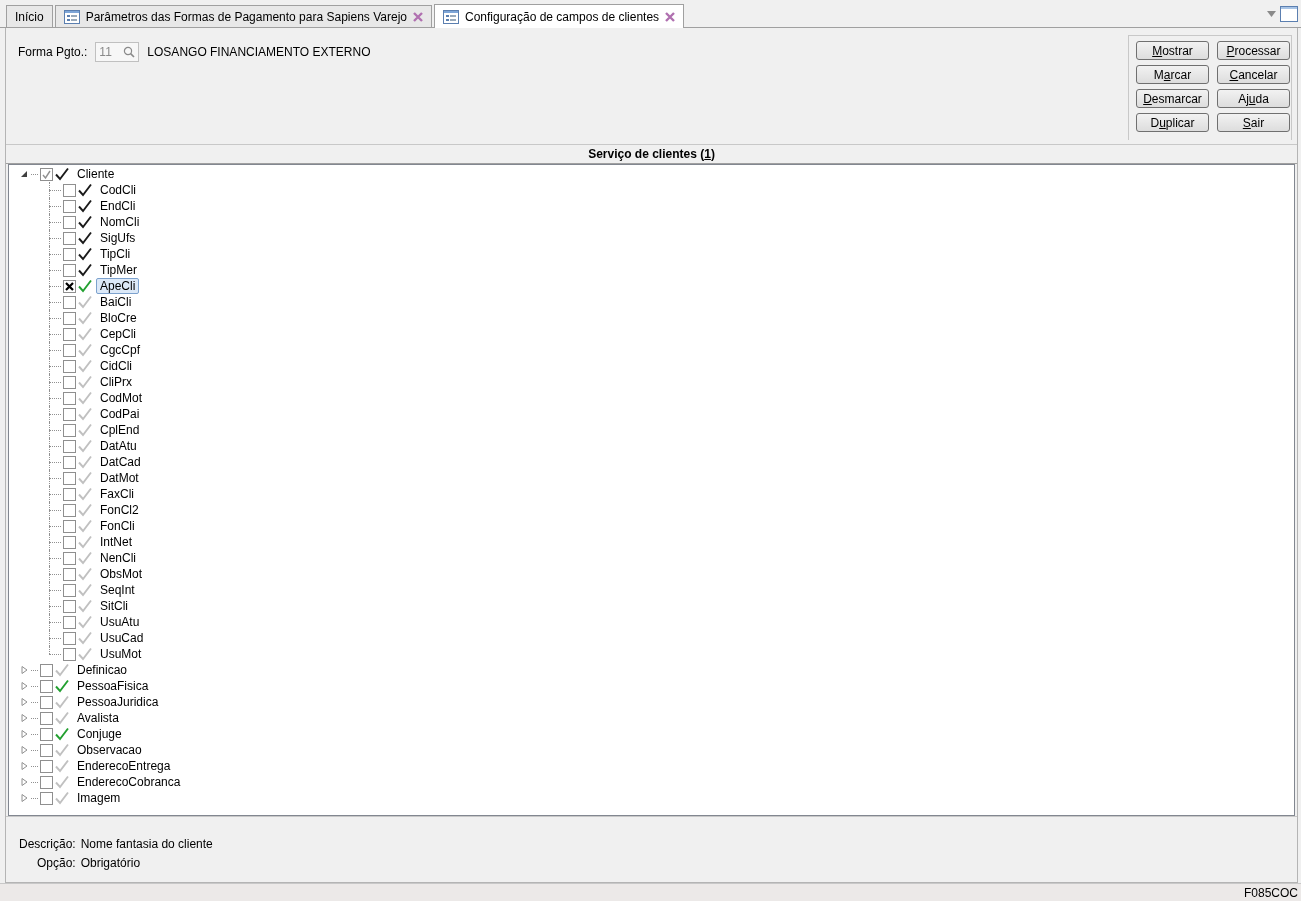 This screenshot has width=1301, height=901. I want to click on tree-item: CplEnd, so click(120, 430).